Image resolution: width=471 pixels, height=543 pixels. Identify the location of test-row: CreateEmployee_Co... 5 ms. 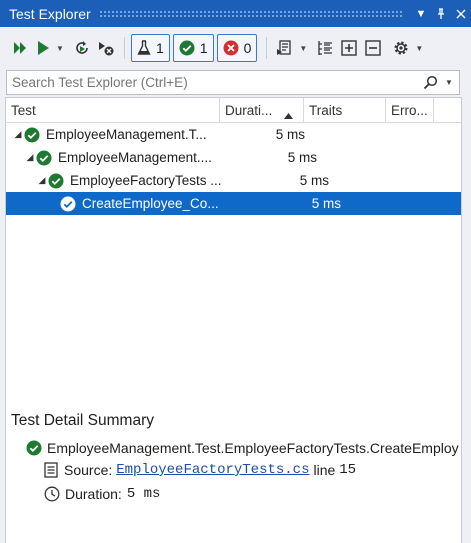
(233, 203).